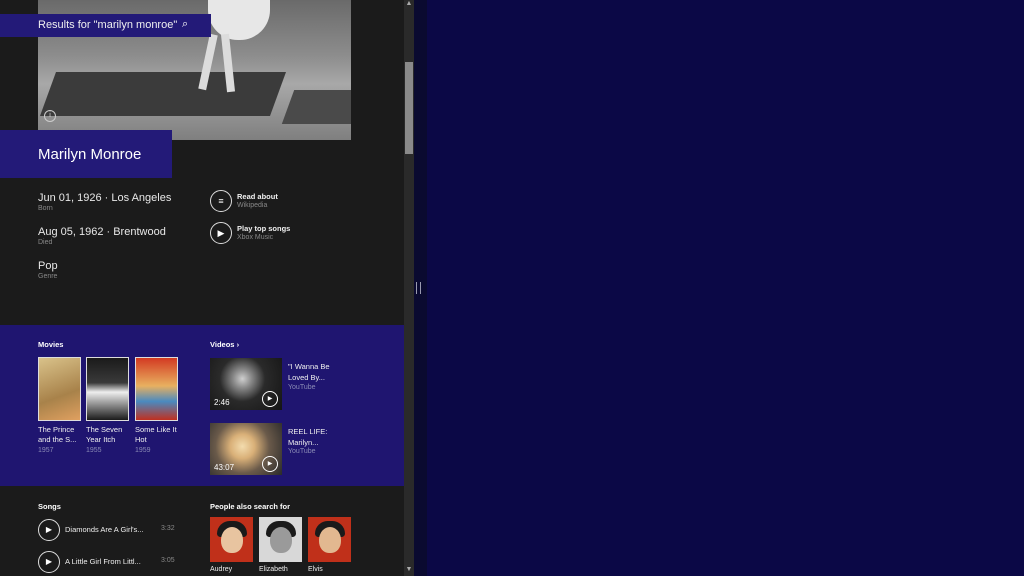 The height and width of the screenshot is (576, 1024). What do you see at coordinates (49, 506) in the screenshot?
I see `songs-heading: Songs` at bounding box center [49, 506].